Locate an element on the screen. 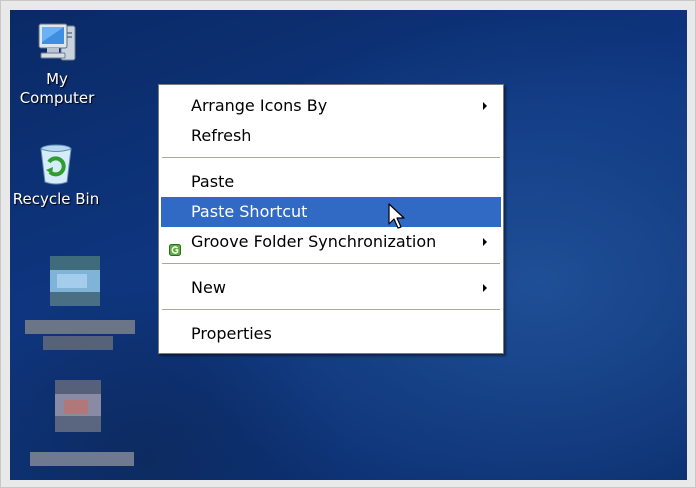  groove-icon is located at coordinates (175, 251).